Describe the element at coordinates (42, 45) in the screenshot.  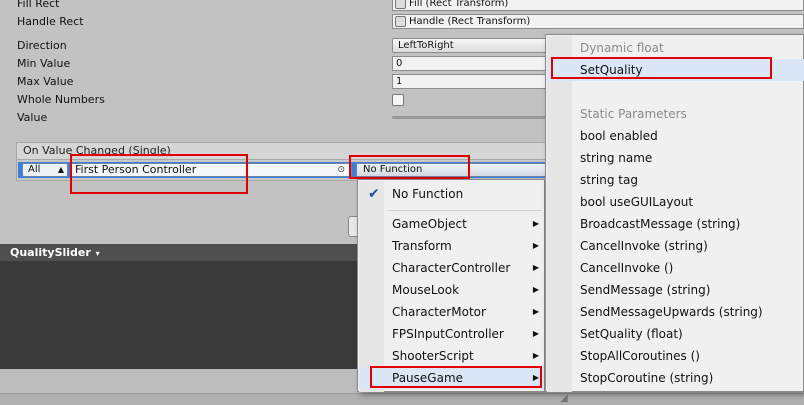
I see `direction-label: Direction` at that location.